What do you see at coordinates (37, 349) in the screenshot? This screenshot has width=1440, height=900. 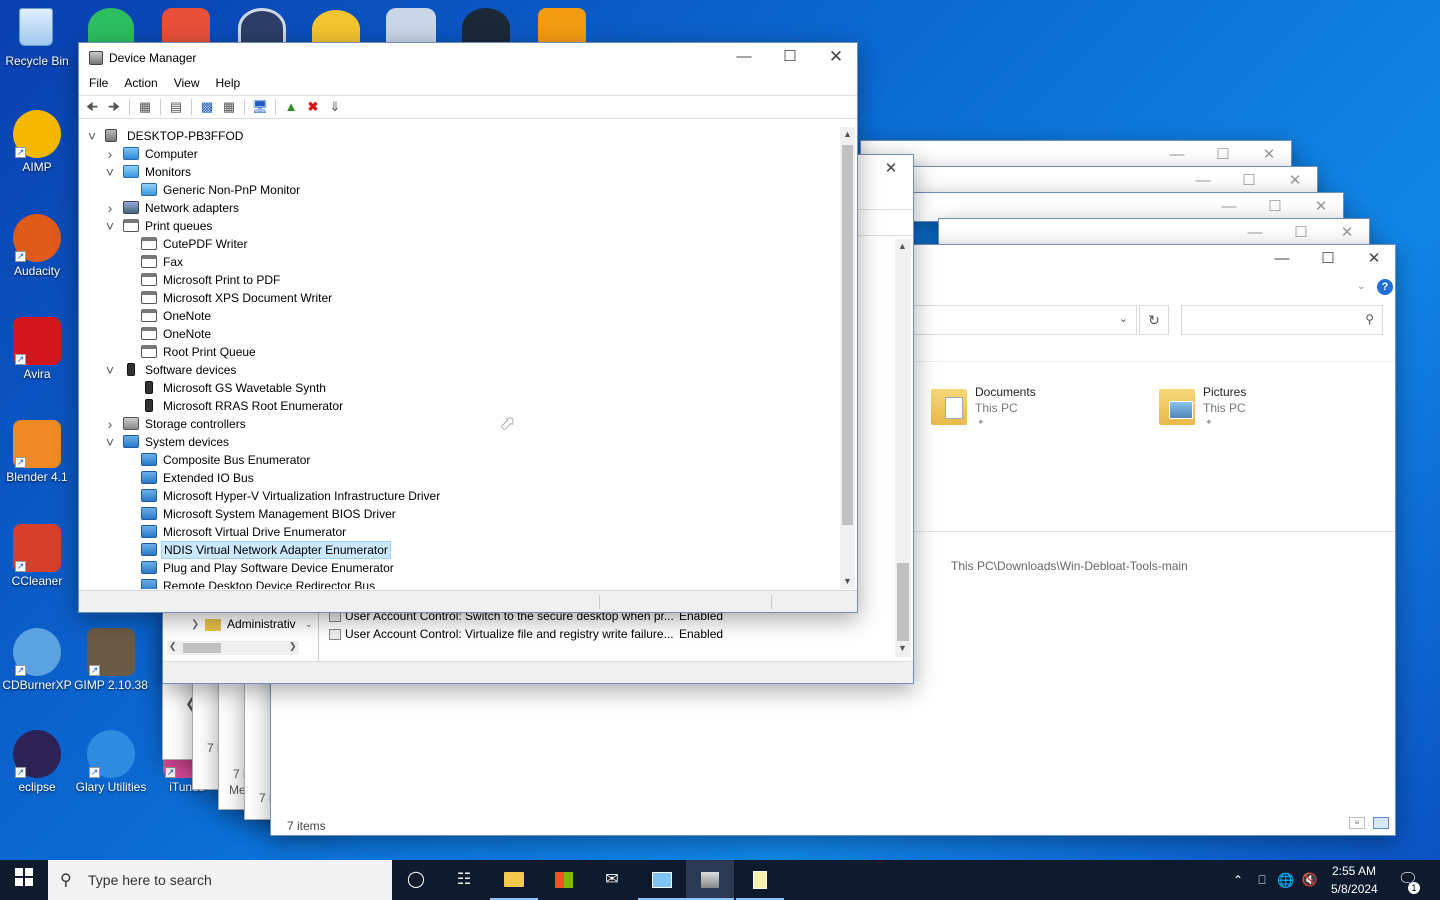 I see `desktop-shortcut-avira: ↗ Avira` at bounding box center [37, 349].